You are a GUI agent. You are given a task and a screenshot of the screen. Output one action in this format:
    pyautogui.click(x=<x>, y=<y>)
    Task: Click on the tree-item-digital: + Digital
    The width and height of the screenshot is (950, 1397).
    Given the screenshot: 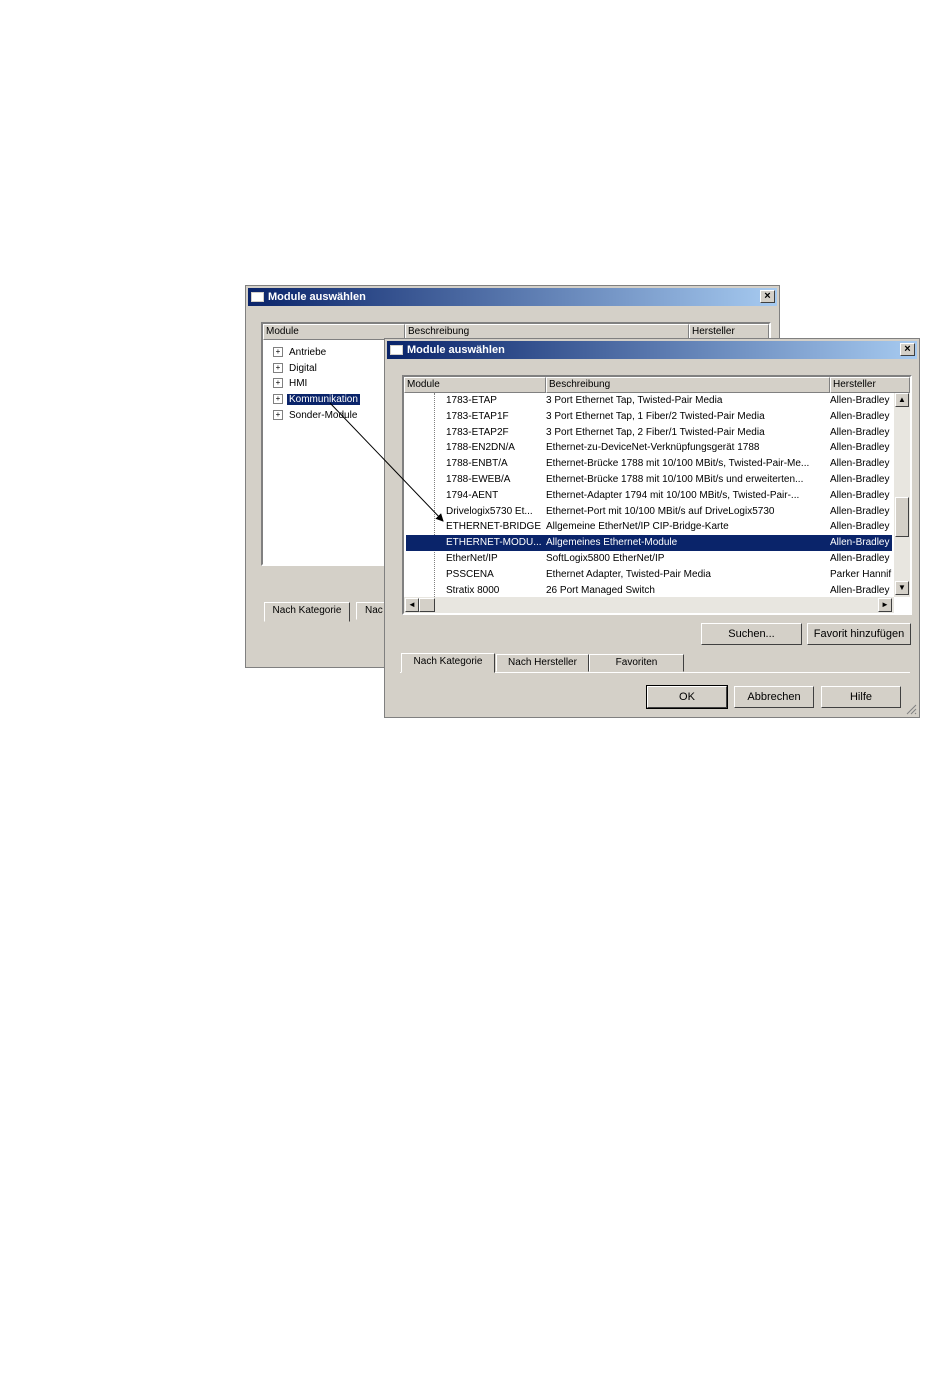 What is the action you would take?
    pyautogui.click(x=296, y=368)
    